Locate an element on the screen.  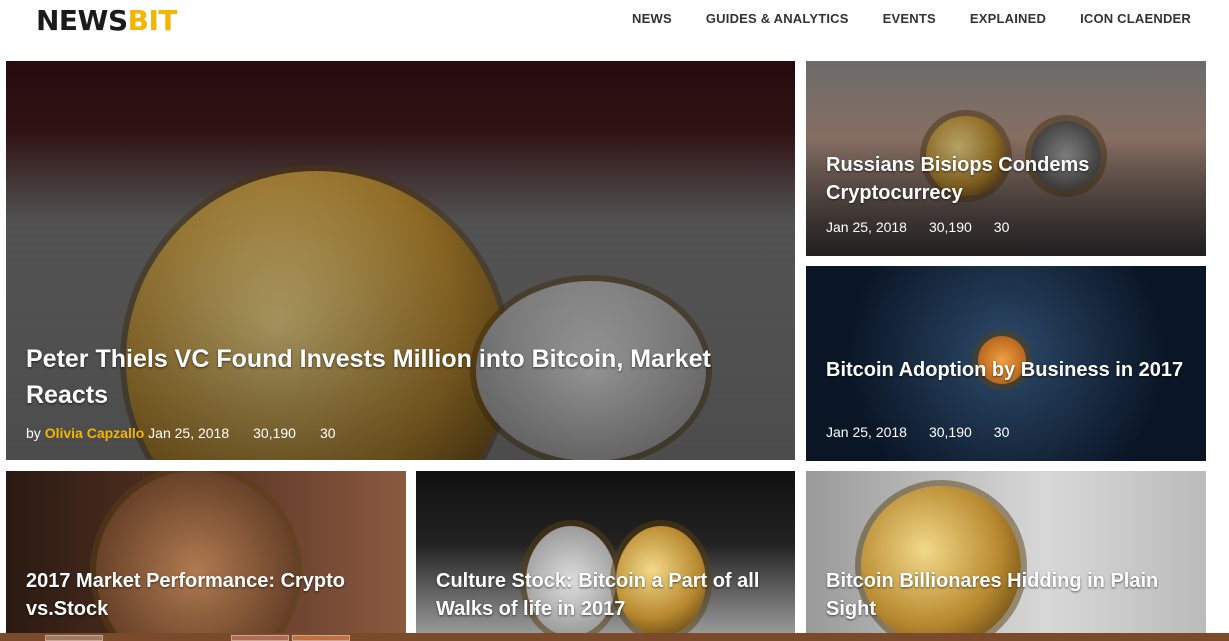
taskbar is located at coordinates (614, 637).